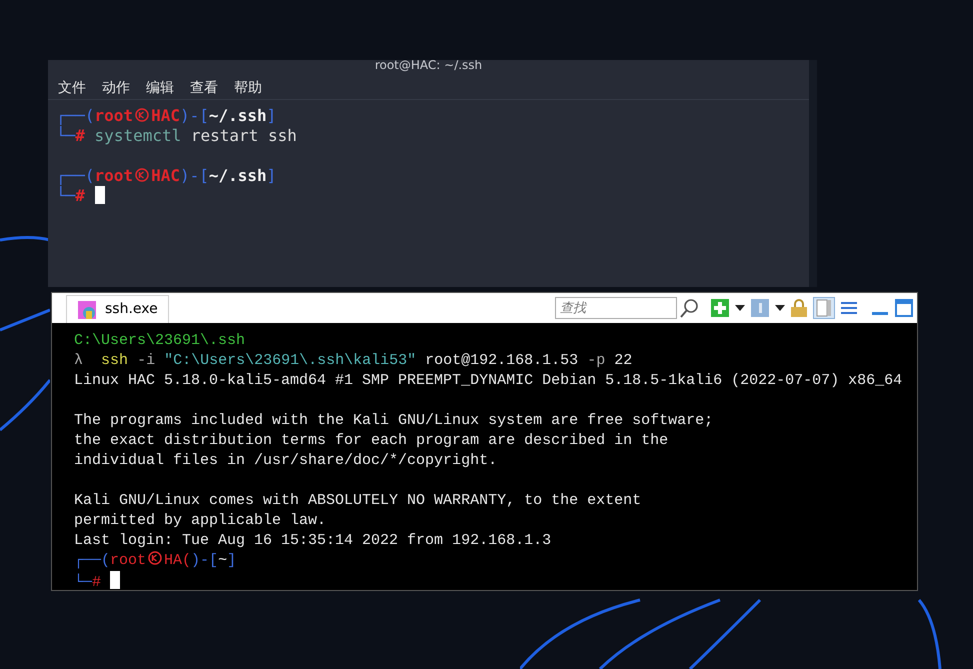  I want to click on menu-icon, so click(849, 308).